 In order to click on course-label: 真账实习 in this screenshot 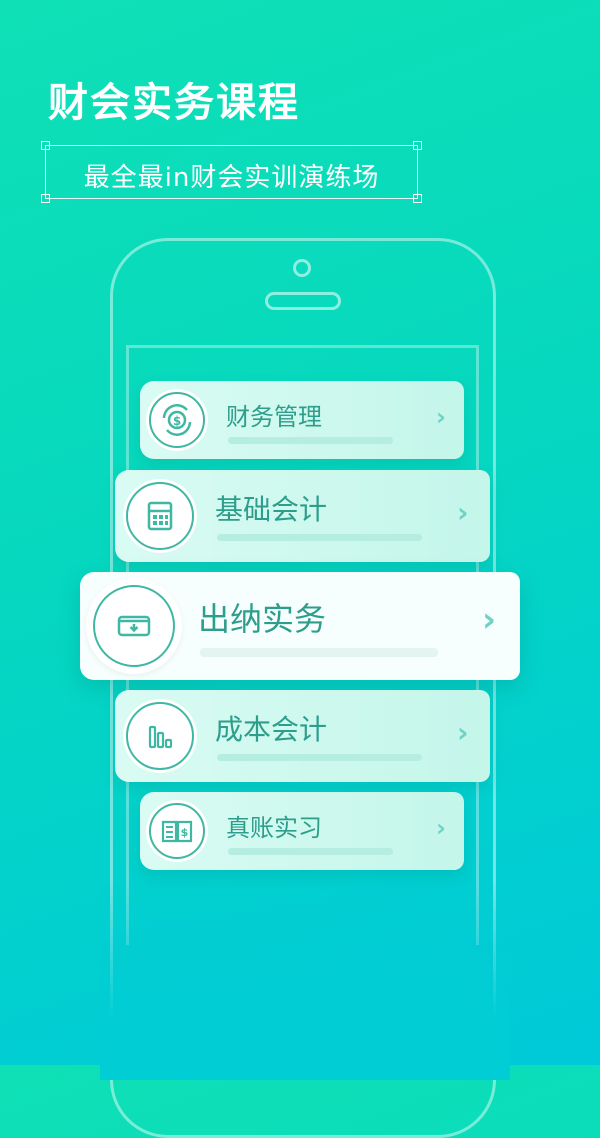, I will do `click(274, 828)`.